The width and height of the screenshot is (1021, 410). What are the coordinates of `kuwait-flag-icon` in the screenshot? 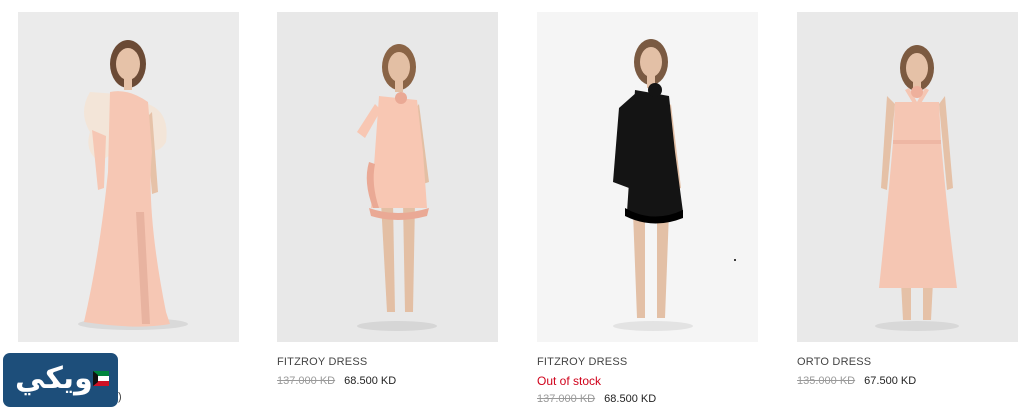 It's located at (101, 378).